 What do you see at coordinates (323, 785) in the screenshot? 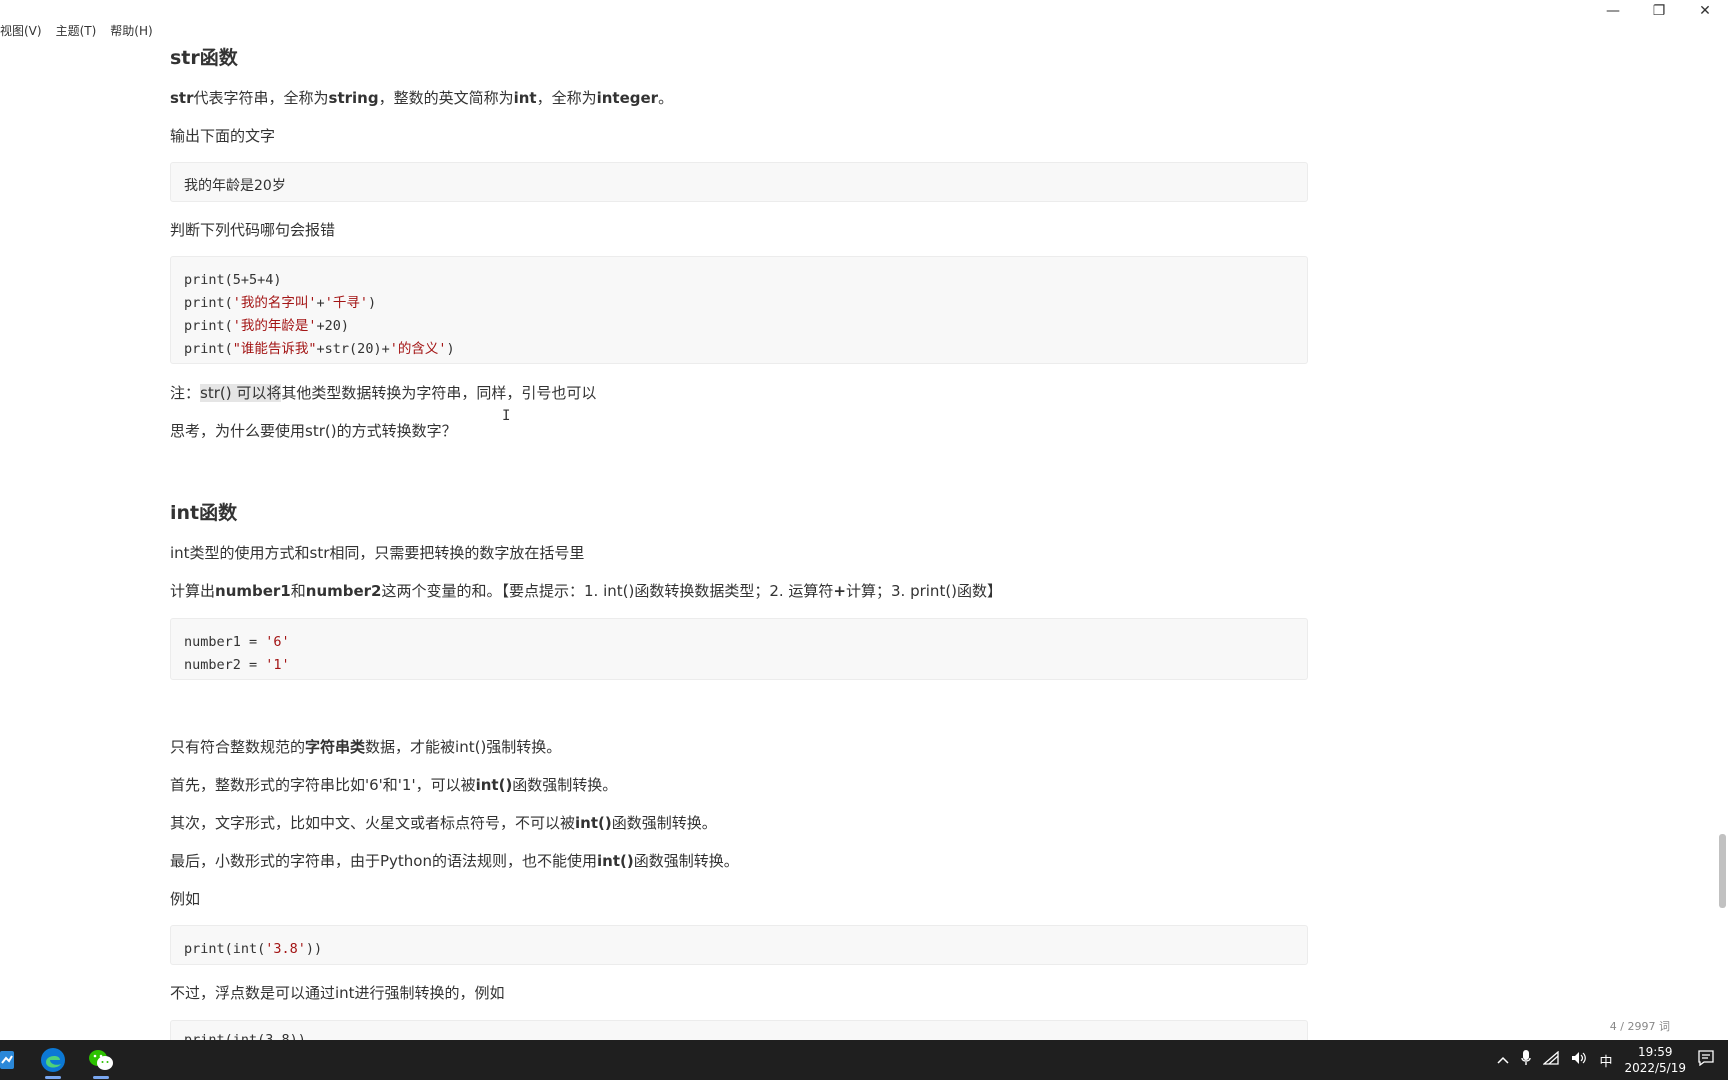
I see `text: 首先，整数形式的字符串比如'6'和'1'，可以被` at bounding box center [323, 785].